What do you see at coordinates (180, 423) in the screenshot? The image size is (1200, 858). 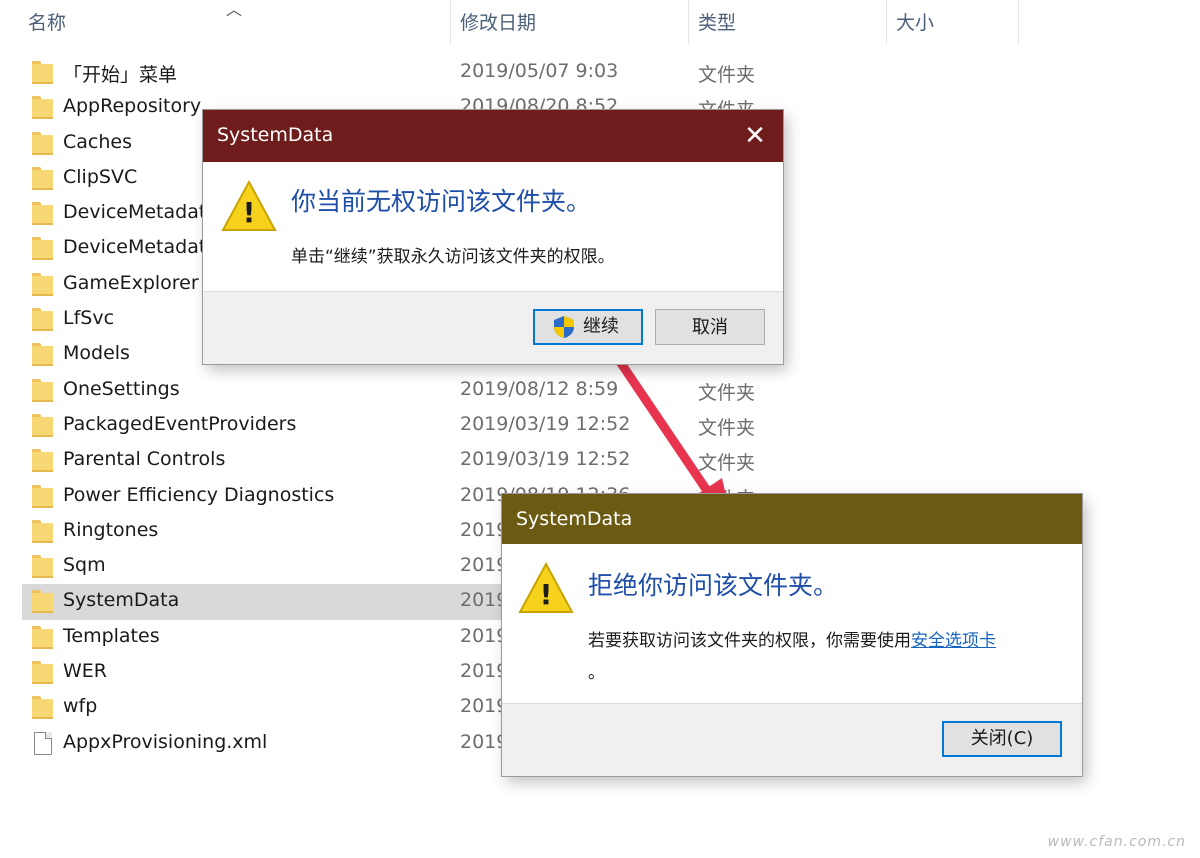 I see `file-name: PackagedEventProviders` at bounding box center [180, 423].